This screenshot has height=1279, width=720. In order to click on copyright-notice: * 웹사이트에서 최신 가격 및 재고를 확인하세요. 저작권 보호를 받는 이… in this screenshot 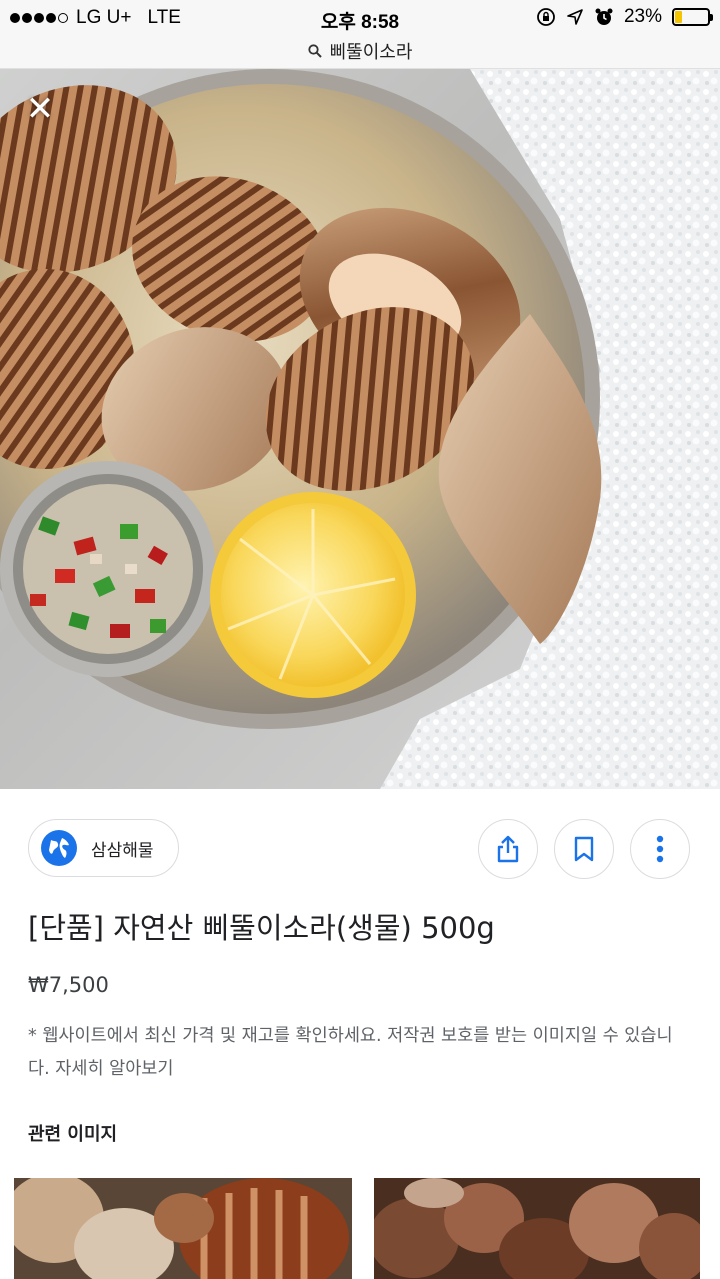, I will do `click(360, 1053)`.